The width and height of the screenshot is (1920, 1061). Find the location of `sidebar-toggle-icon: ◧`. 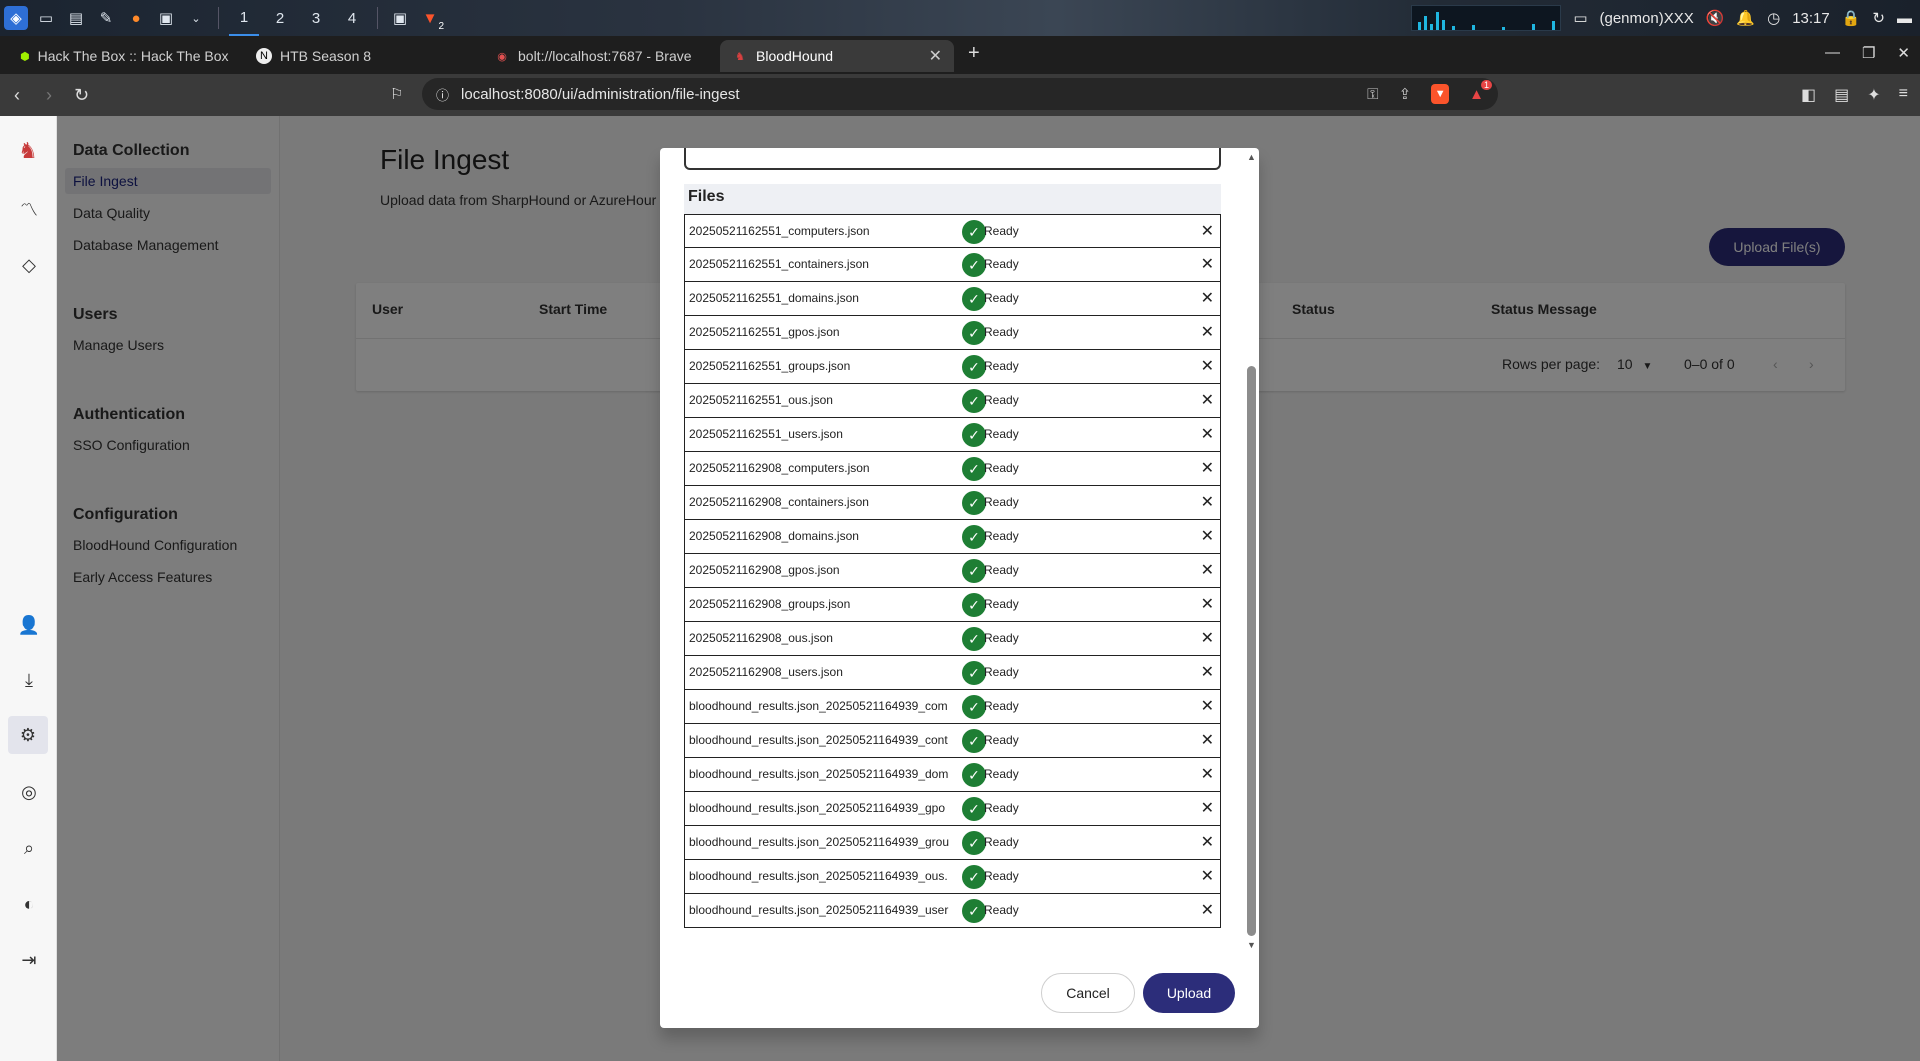

sidebar-toggle-icon: ◧ is located at coordinates (1808, 95).